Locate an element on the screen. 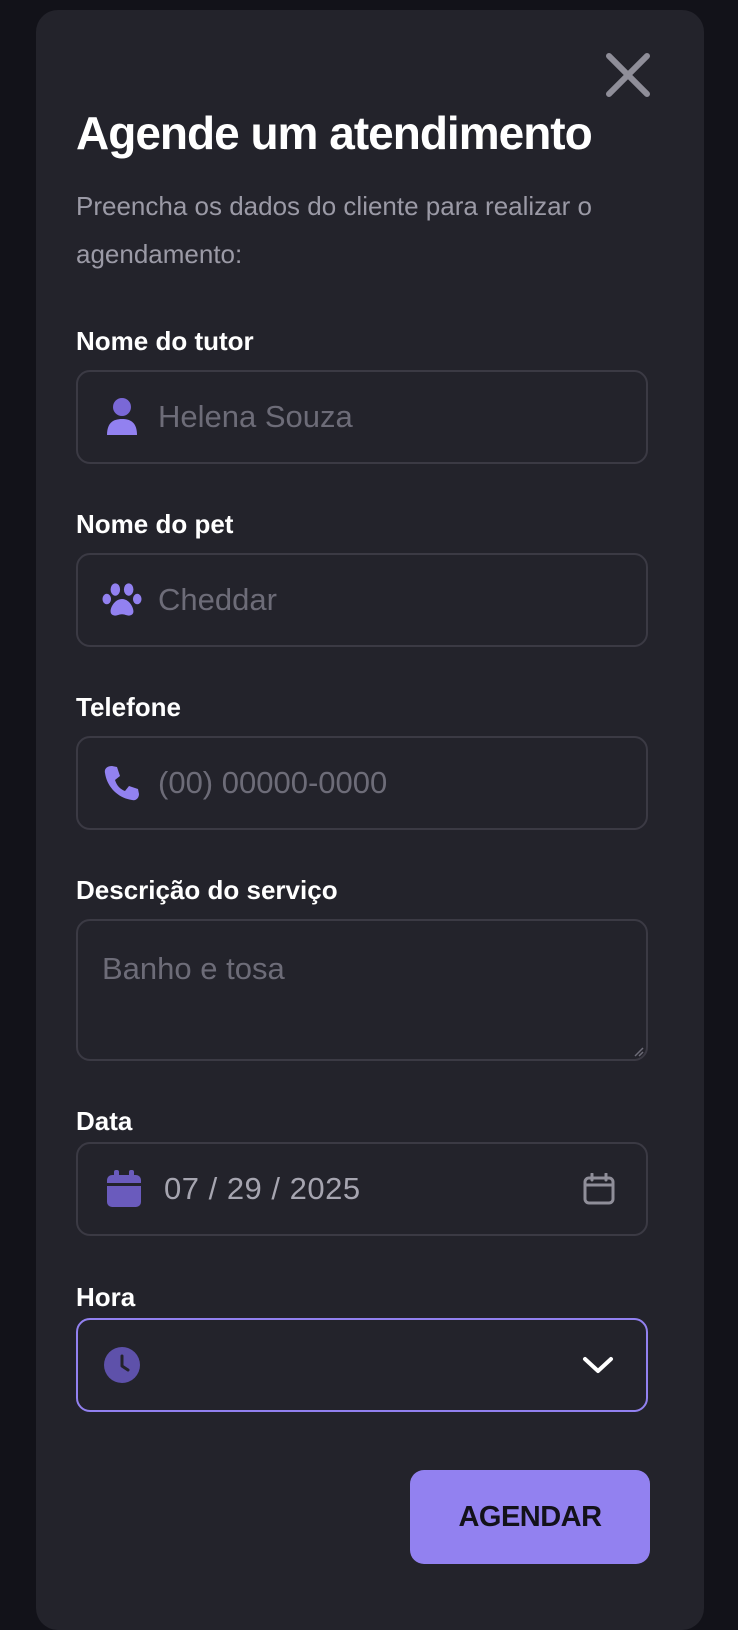 The width and height of the screenshot is (738, 1630). time-label: Hora is located at coordinates (106, 1297).